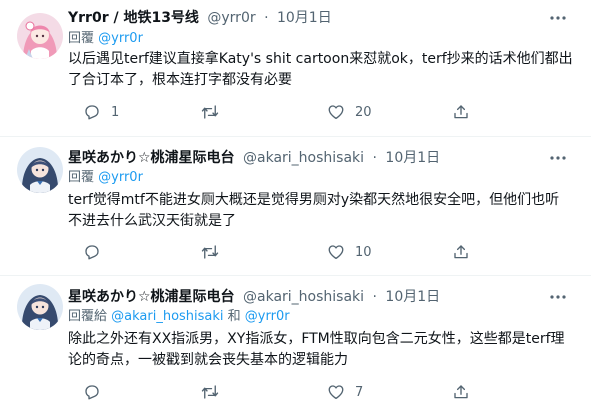 The width and height of the screenshot is (591, 411). What do you see at coordinates (349, 112) in the screenshot?
I see `like-button: 20` at bounding box center [349, 112].